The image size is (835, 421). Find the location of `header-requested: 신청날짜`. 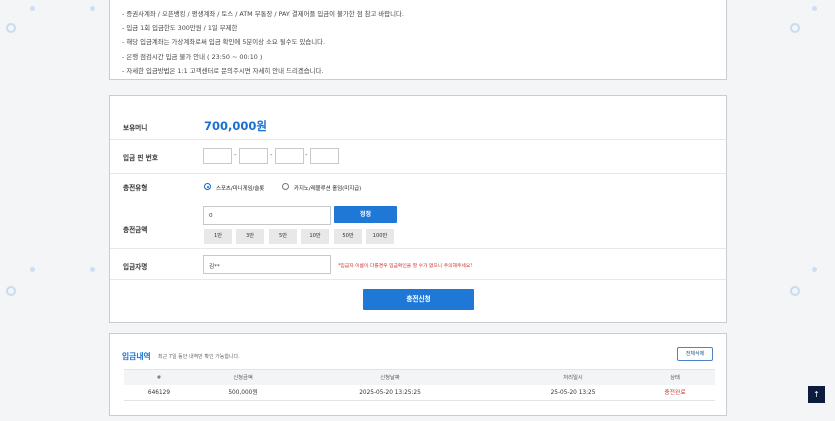

header-requested: 신청날짜 is located at coordinates (390, 378).